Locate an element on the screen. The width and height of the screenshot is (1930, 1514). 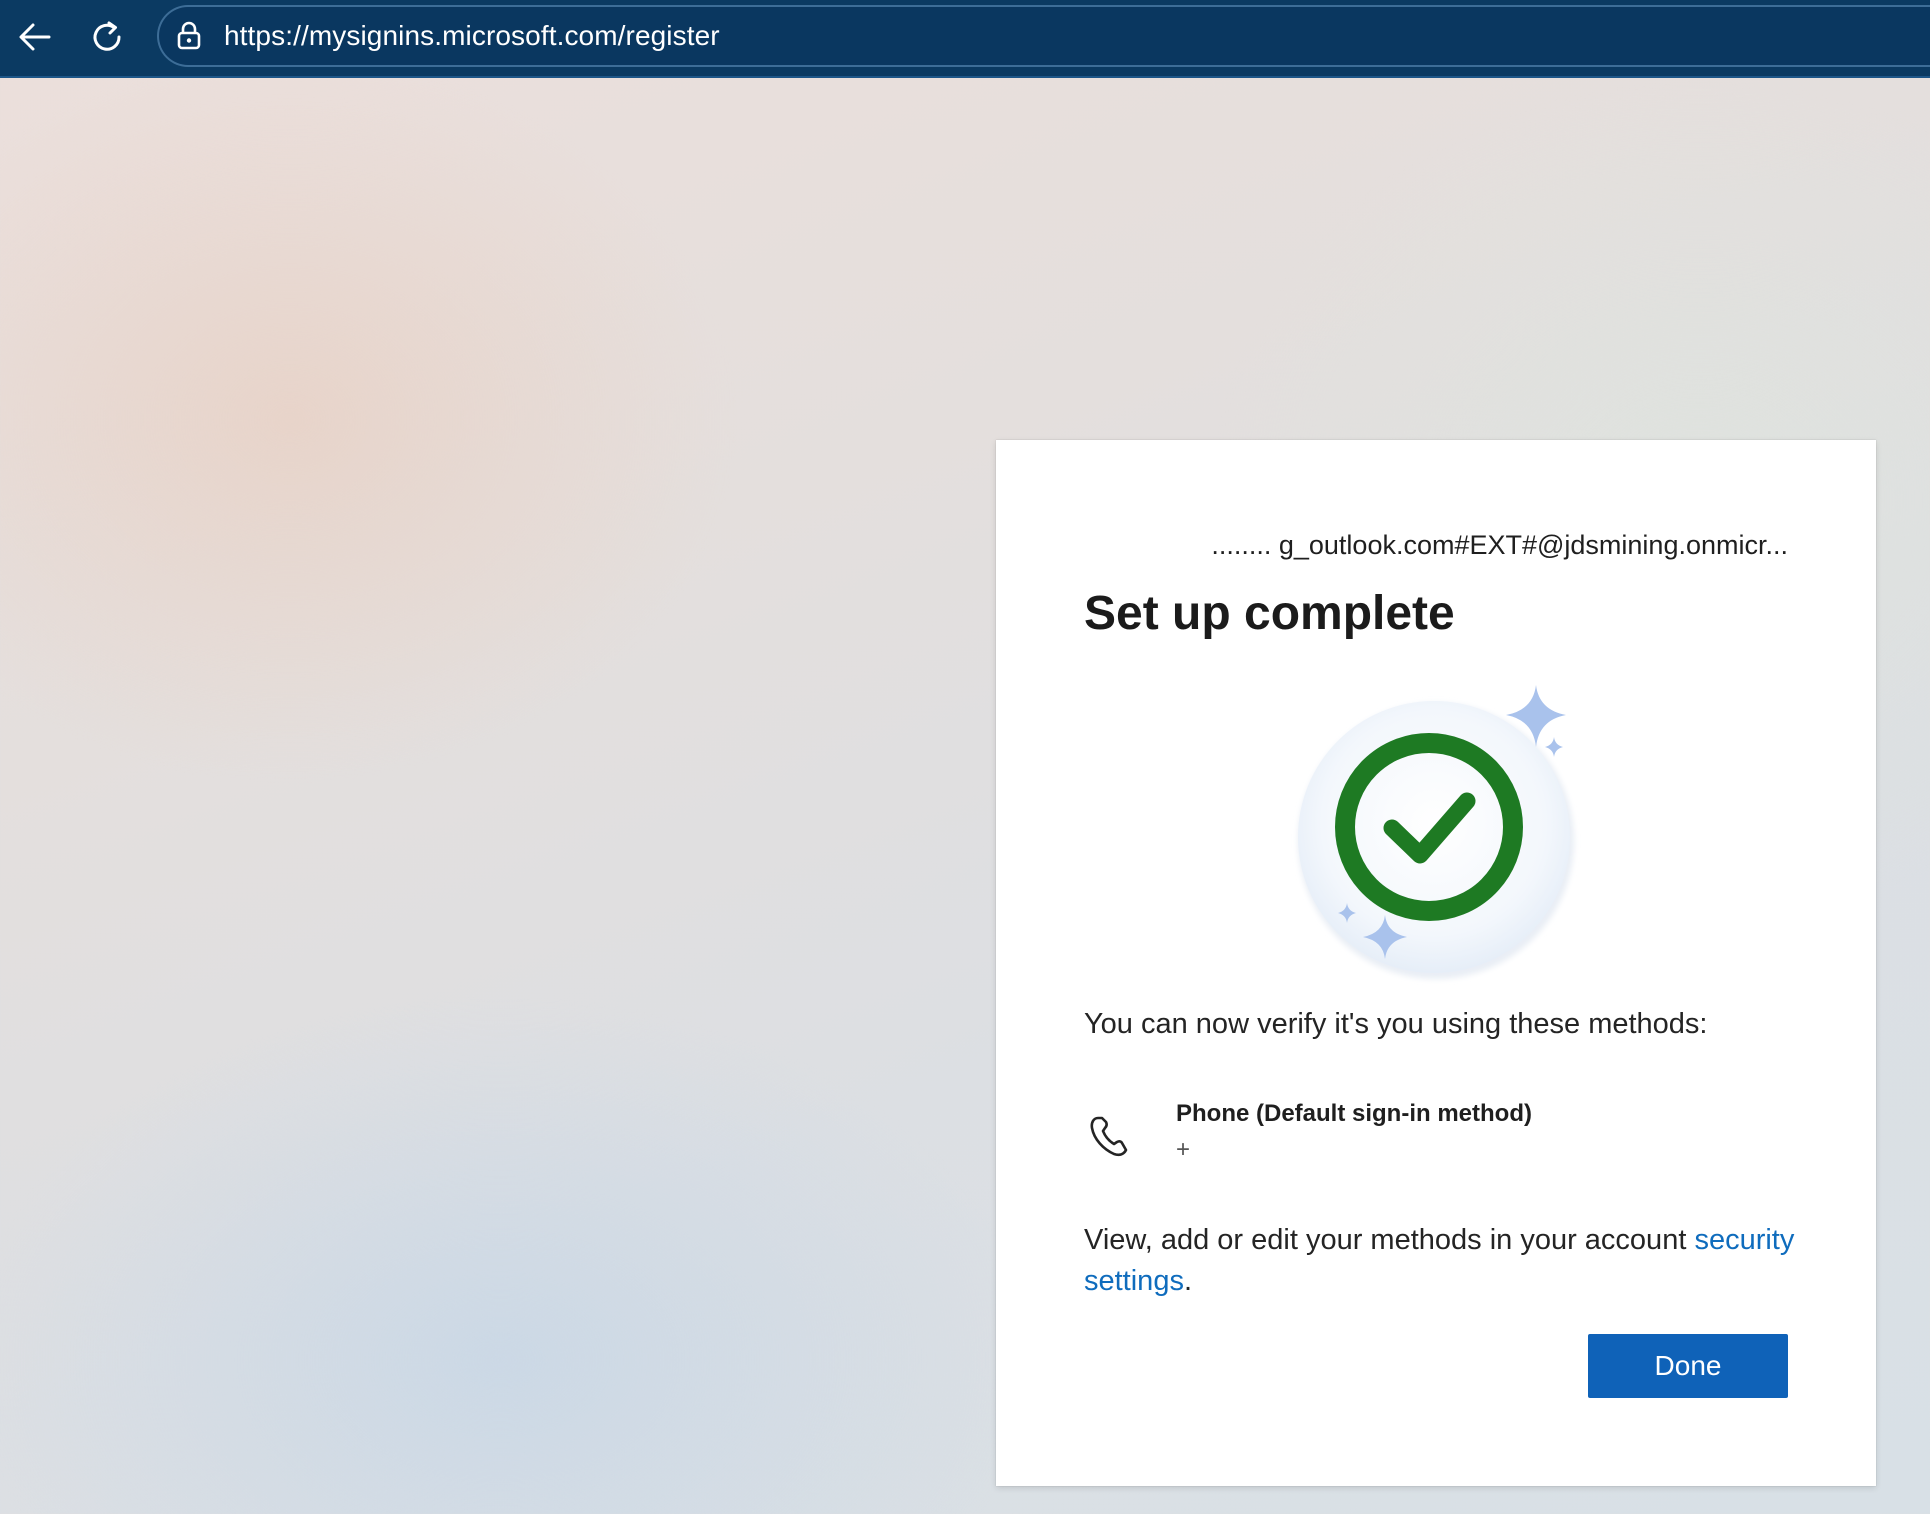
method-phone-number: + is located at coordinates (1183, 1149).